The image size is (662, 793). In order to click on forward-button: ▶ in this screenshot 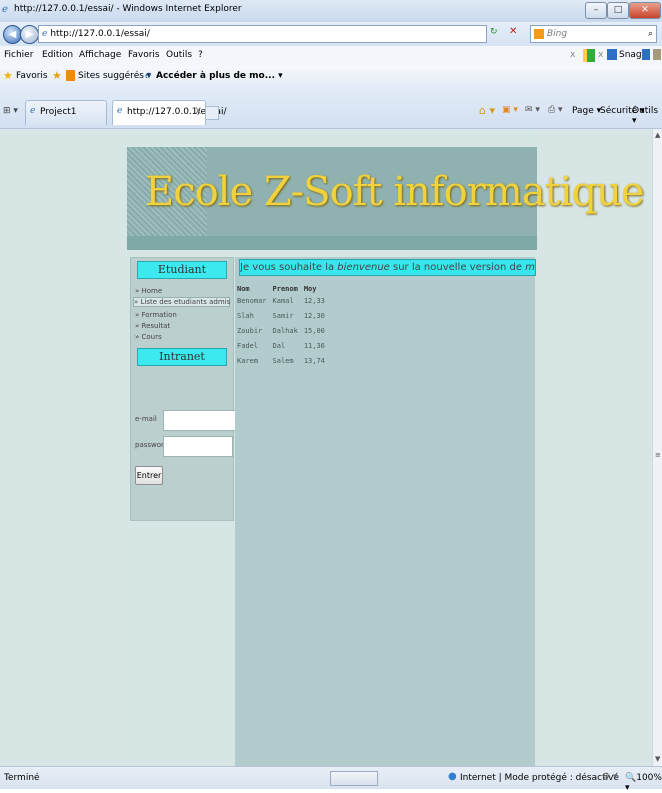, I will do `click(29, 34)`.